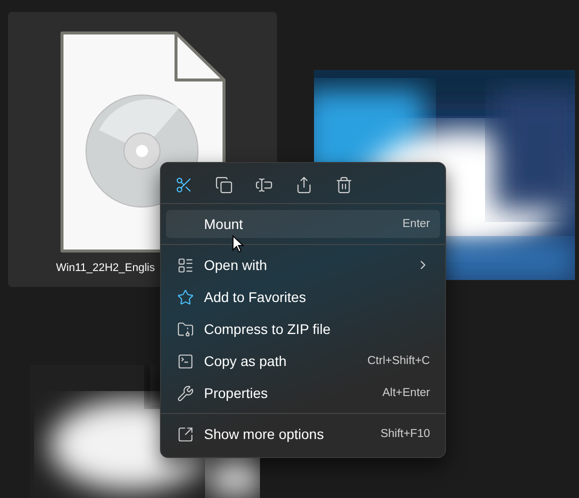 Image resolution: width=579 pixels, height=498 pixels. Describe the element at coordinates (105, 268) in the screenshot. I see `file-name: Win11_22H2_Englis` at that location.